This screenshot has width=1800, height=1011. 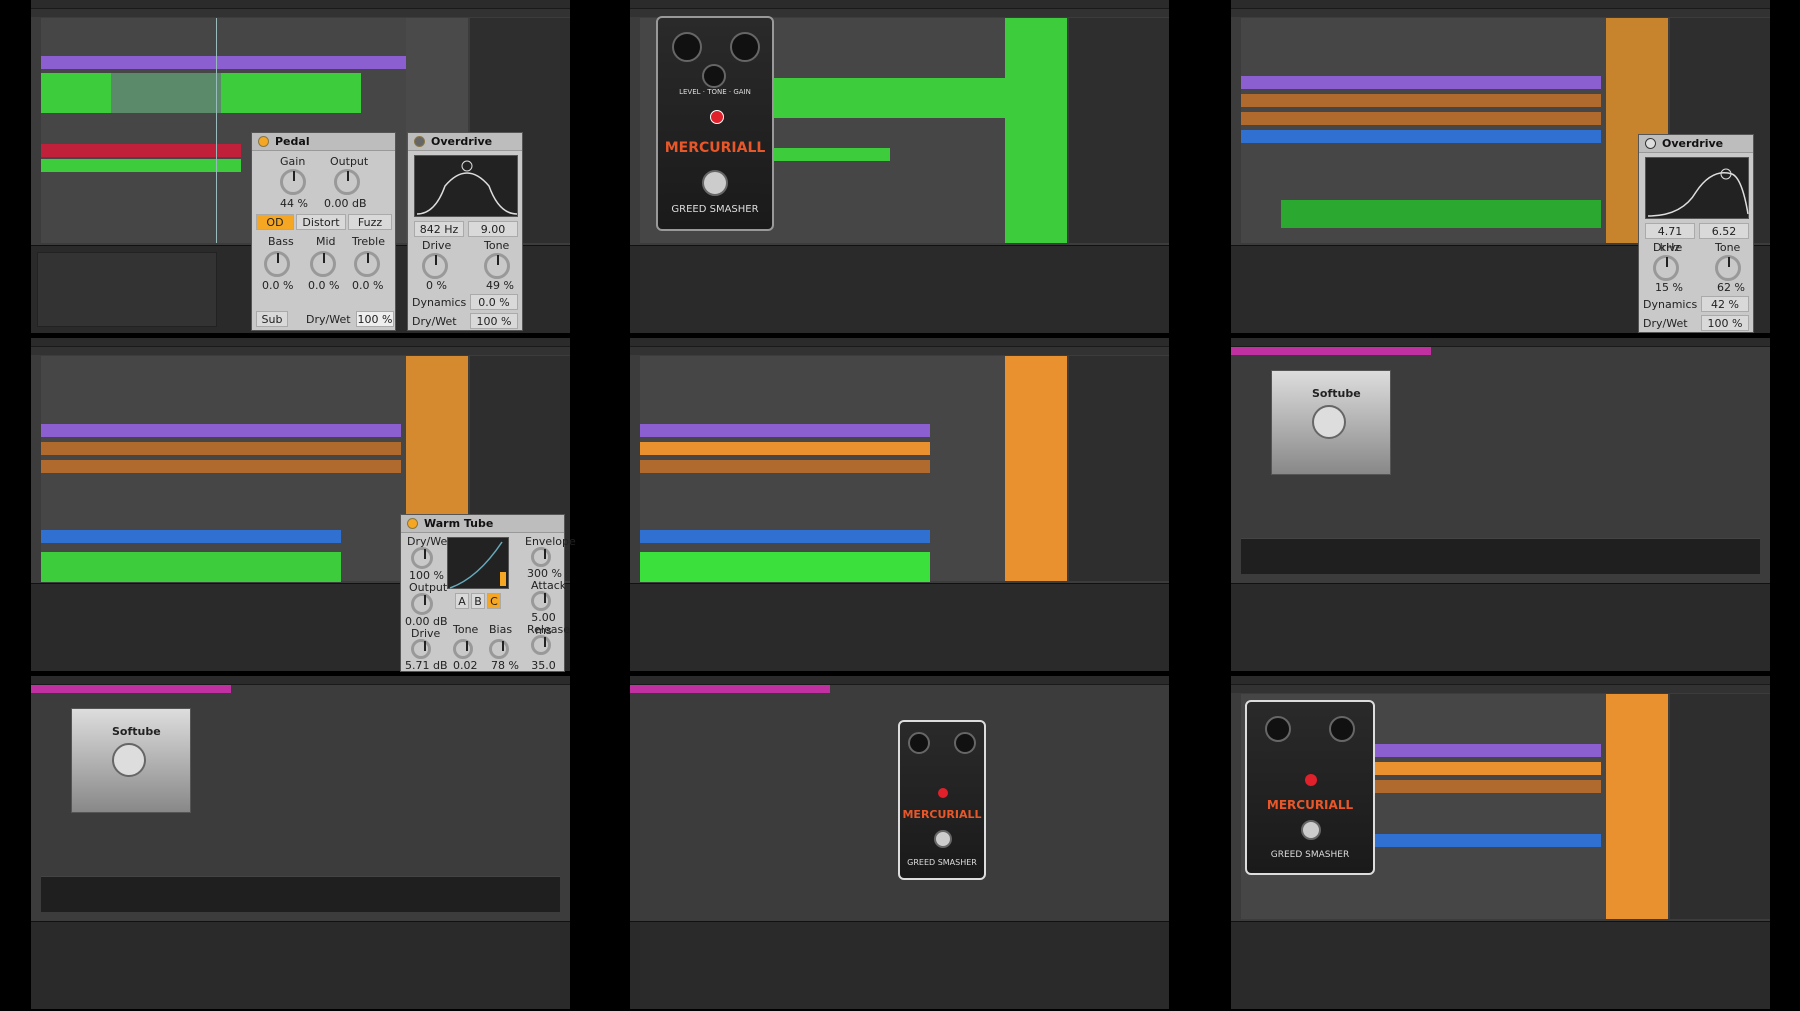 What do you see at coordinates (494, 302) in the screenshot?
I see `dynamics-value: 0.0 %` at bounding box center [494, 302].